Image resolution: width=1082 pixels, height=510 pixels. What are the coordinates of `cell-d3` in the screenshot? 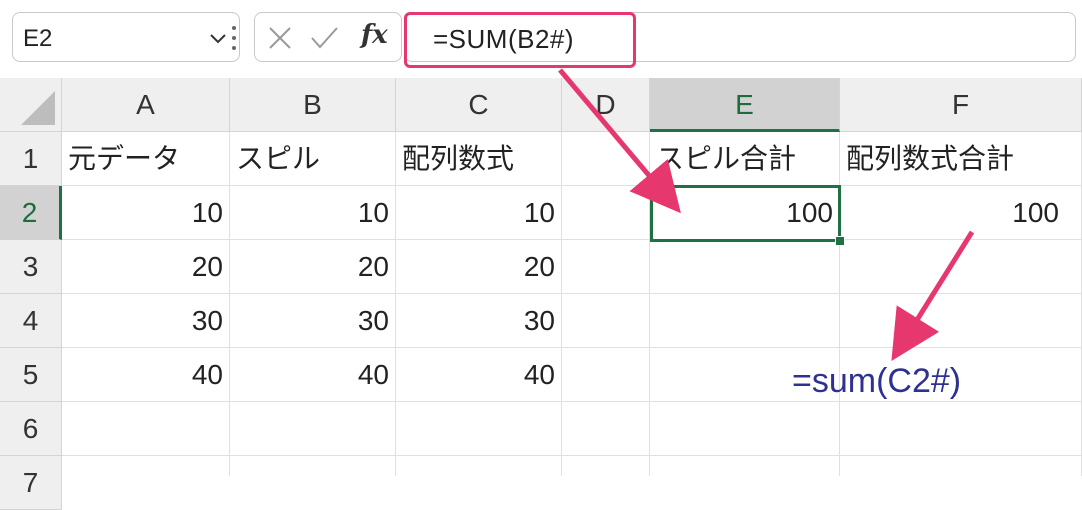 It's located at (606, 267).